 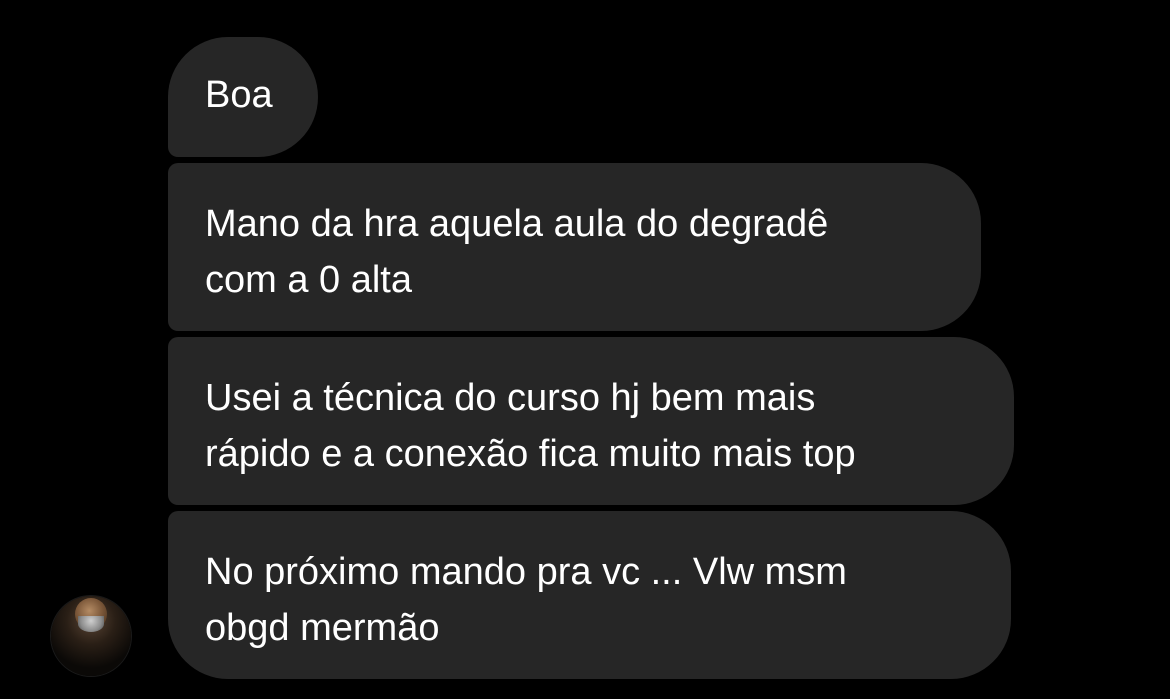 What do you see at coordinates (91, 624) in the screenshot?
I see `avatar-beard-image` at bounding box center [91, 624].